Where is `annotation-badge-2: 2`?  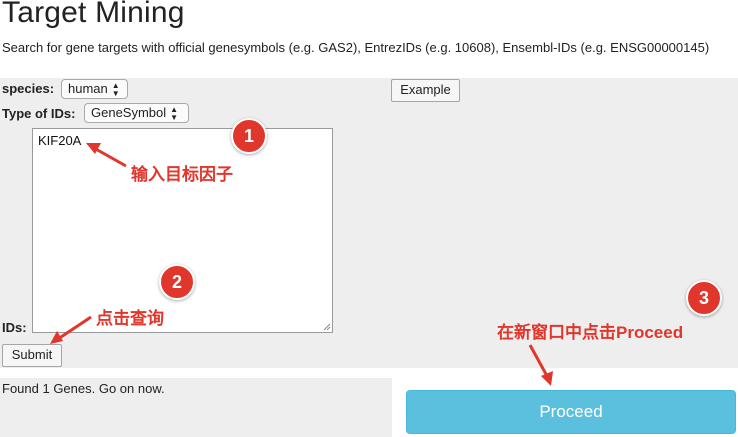
annotation-badge-2: 2 is located at coordinates (177, 282).